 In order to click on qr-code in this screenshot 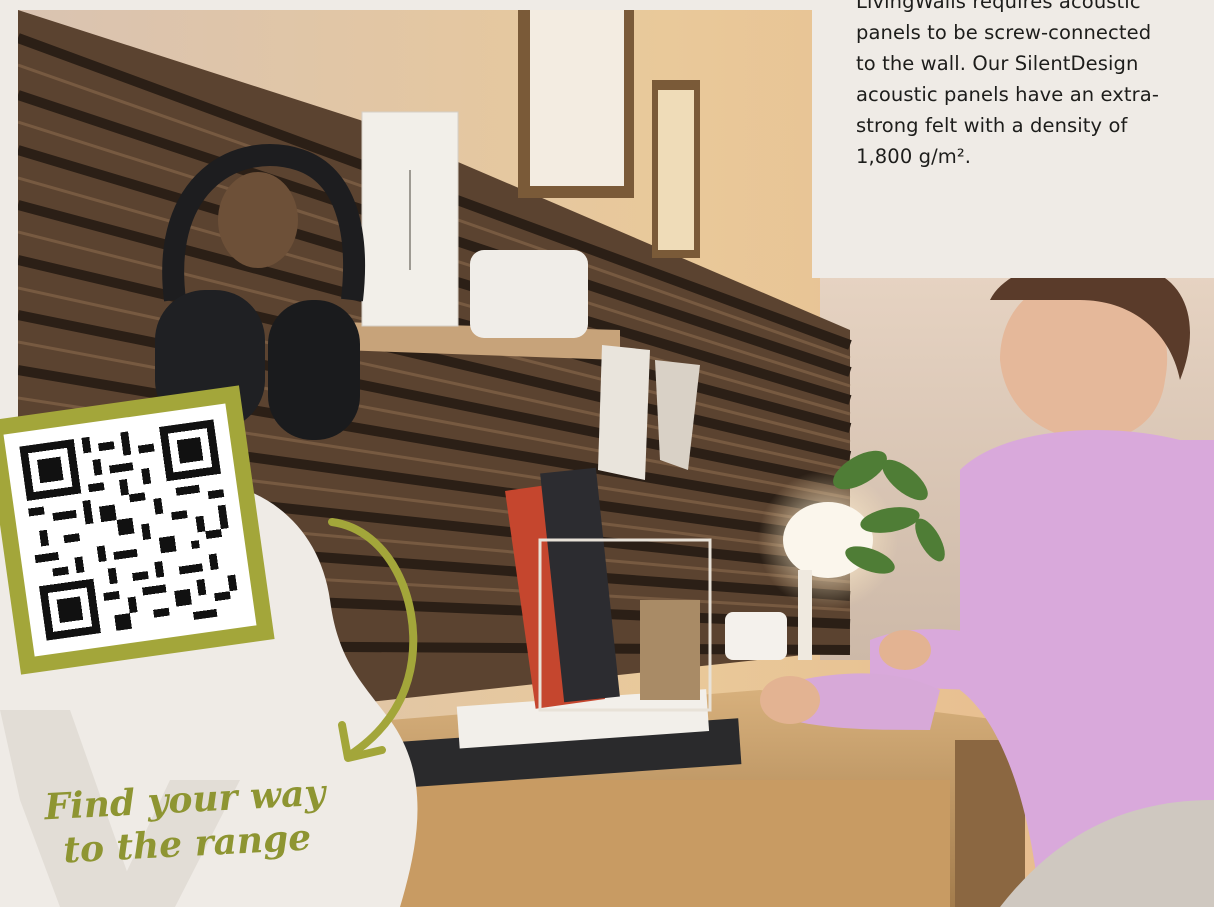, I will do `click(130, 530)`.